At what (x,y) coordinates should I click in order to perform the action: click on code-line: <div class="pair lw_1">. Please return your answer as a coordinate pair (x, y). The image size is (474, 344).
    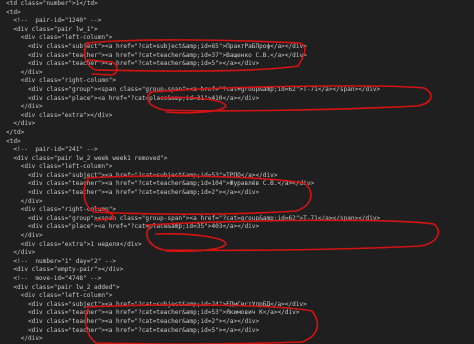
    Looking at the image, I should click on (52, 29).